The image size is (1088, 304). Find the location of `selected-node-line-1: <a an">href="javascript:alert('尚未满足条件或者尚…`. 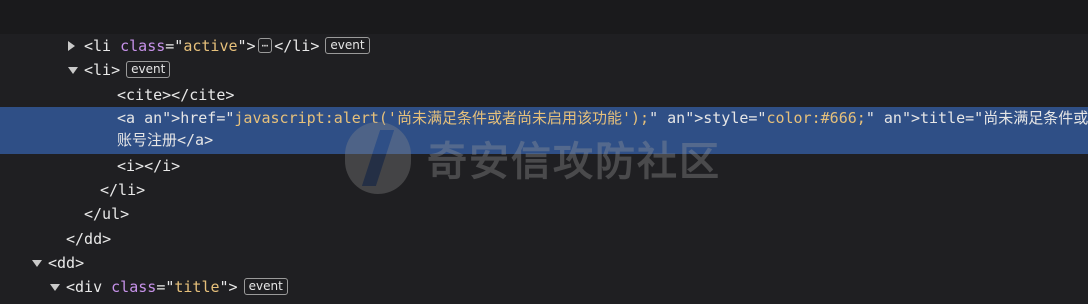

selected-node-line-1: <a an">href="javascript:alert('尚未满足条件或者尚… is located at coordinates (602, 117).